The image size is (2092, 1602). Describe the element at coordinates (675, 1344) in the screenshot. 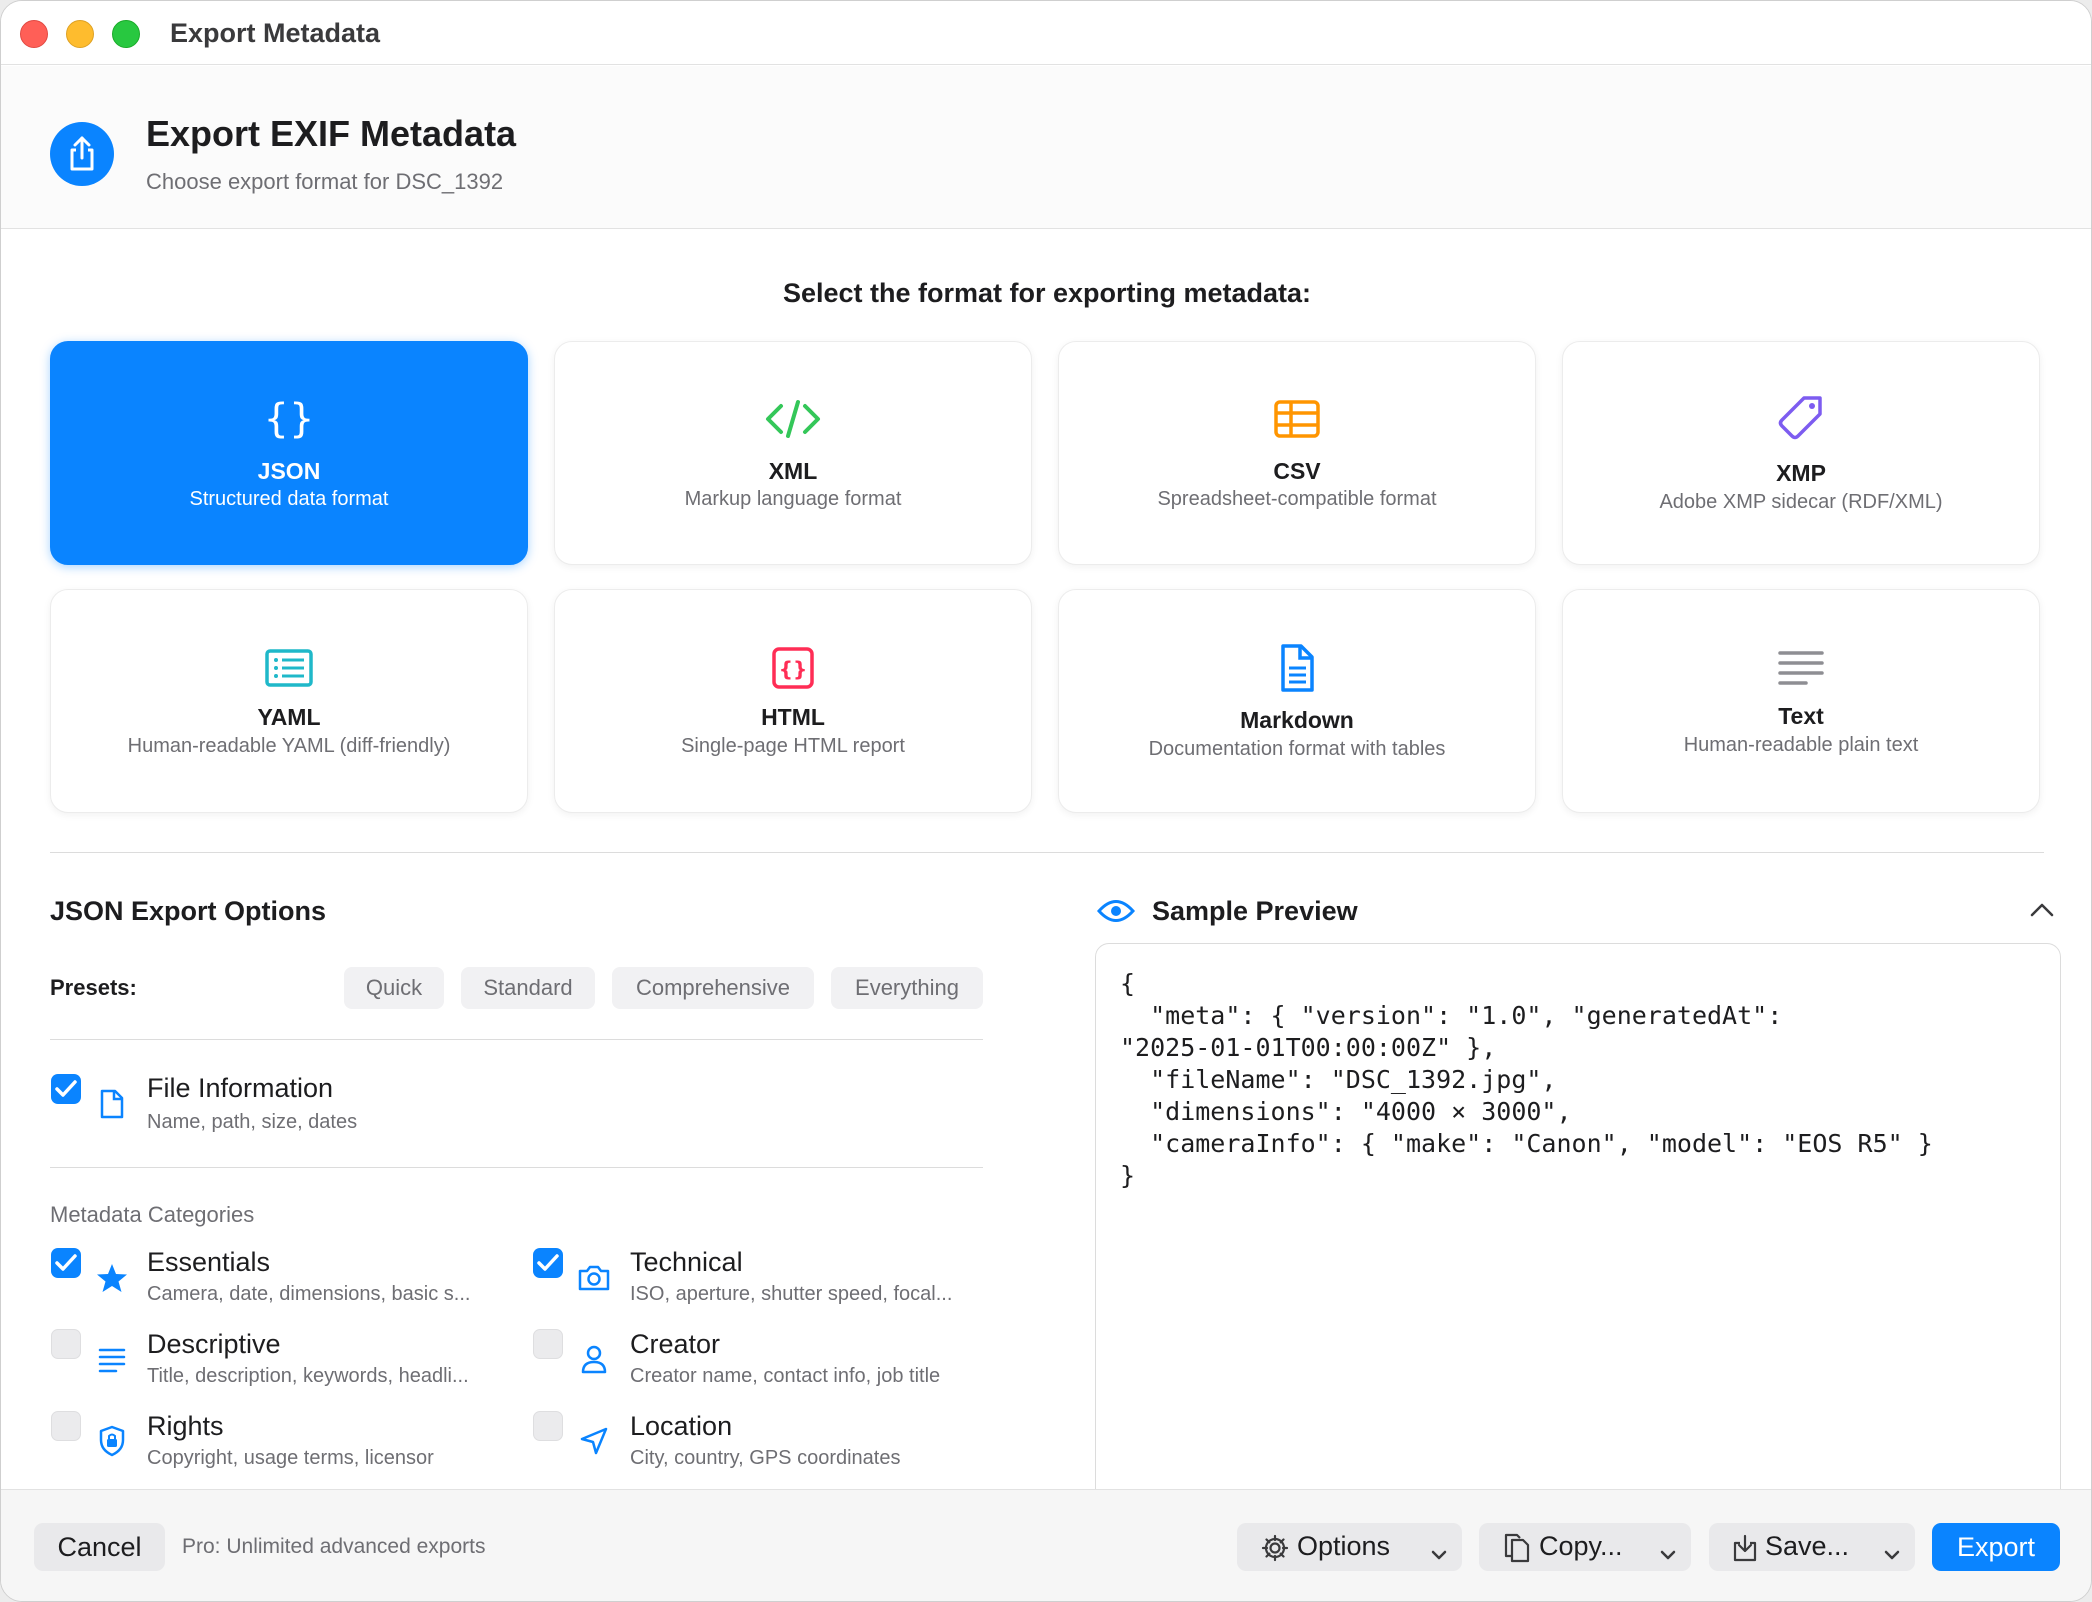

I see `creator-title: Creator` at that location.